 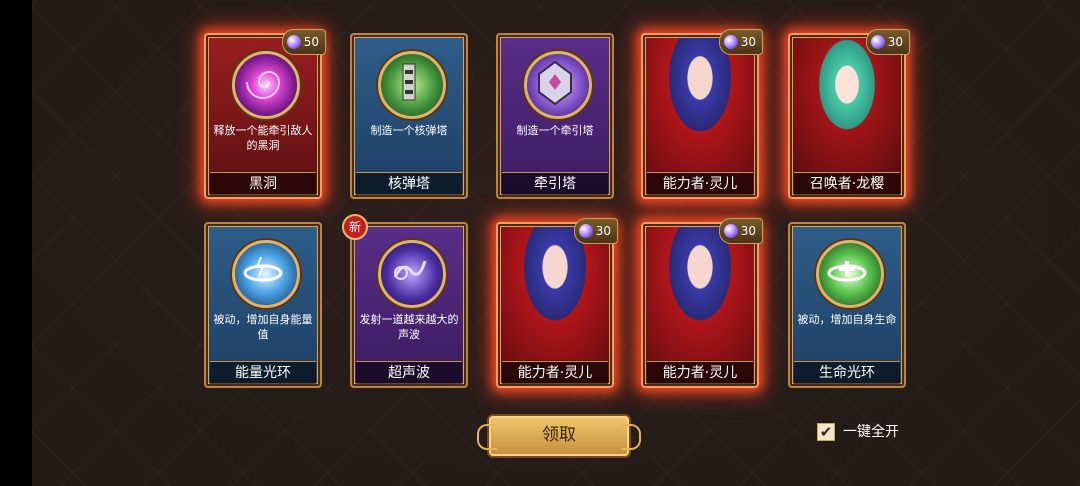 What do you see at coordinates (266, 274) in the screenshot?
I see `energy-aura-icon` at bounding box center [266, 274].